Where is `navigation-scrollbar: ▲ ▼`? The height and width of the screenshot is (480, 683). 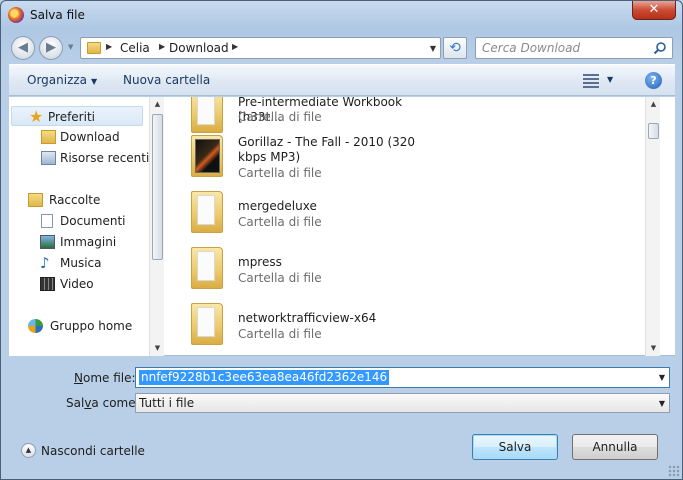 navigation-scrollbar: ▲ ▼ is located at coordinates (156, 226).